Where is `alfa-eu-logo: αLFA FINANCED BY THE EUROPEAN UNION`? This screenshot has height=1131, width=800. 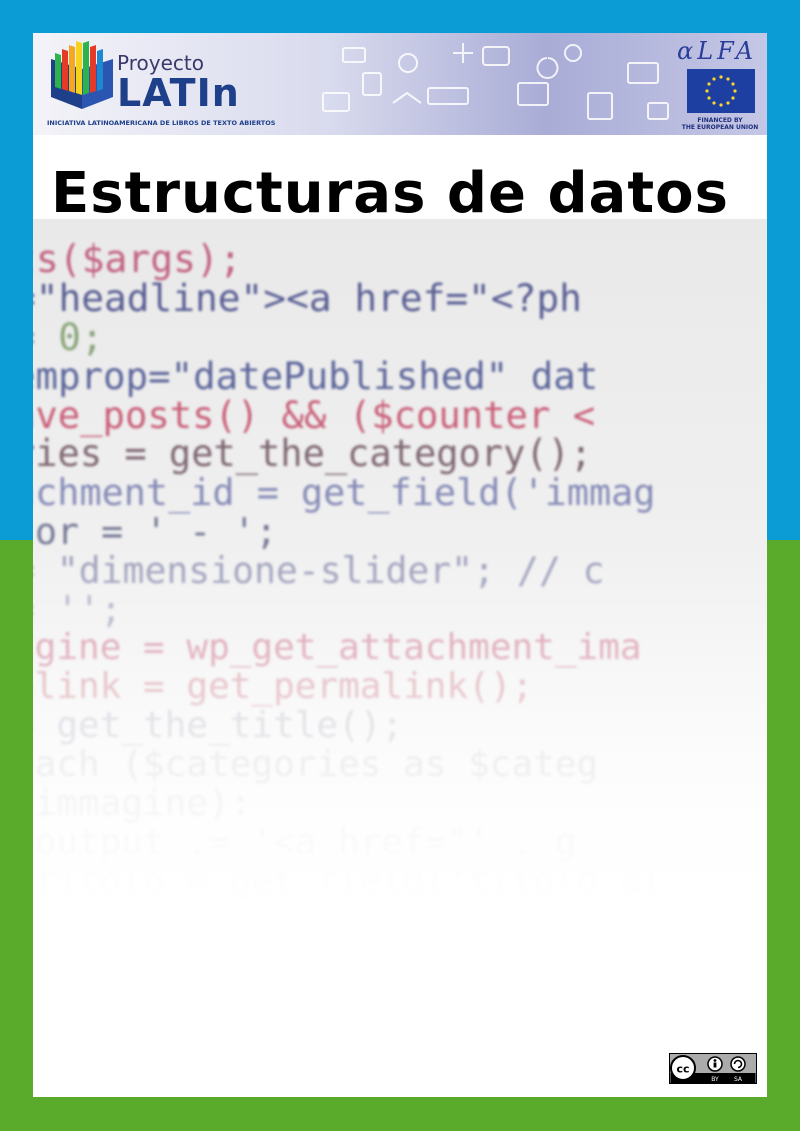
alfa-eu-logo: αLFA FINANCED BY THE EUROPEAN UNION is located at coordinates (720, 85).